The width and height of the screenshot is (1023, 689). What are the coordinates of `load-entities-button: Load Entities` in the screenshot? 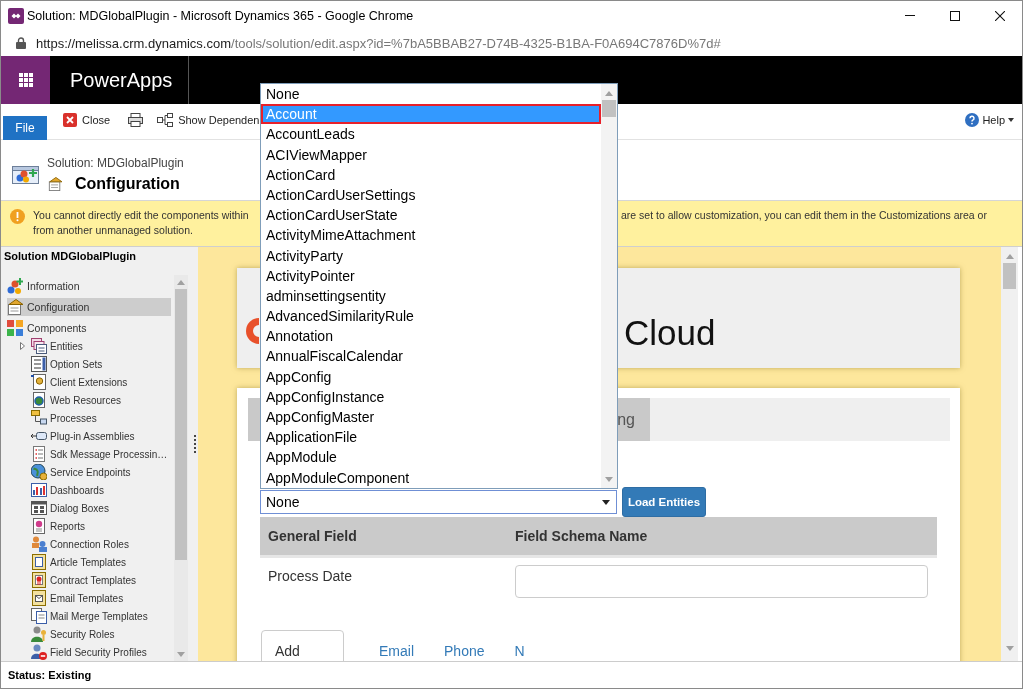 It's located at (664, 502).